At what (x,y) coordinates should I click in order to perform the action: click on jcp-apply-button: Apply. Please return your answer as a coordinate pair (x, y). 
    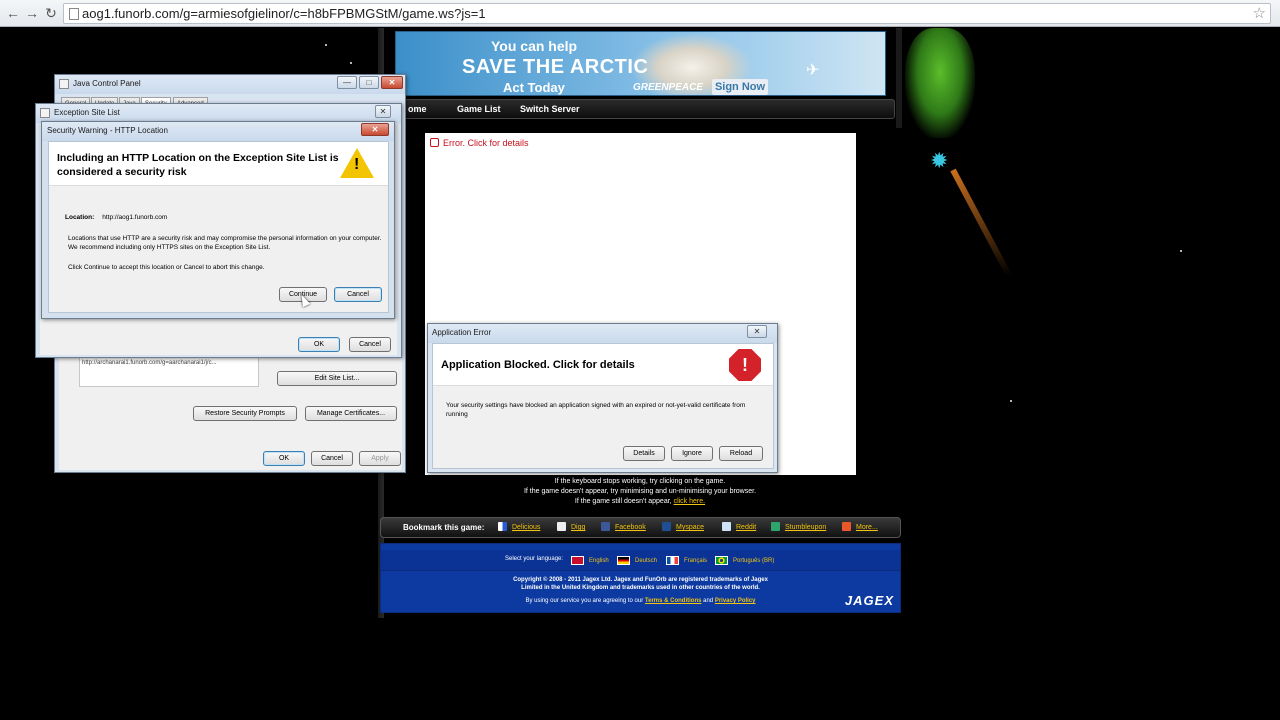
    Looking at the image, I should click on (380, 458).